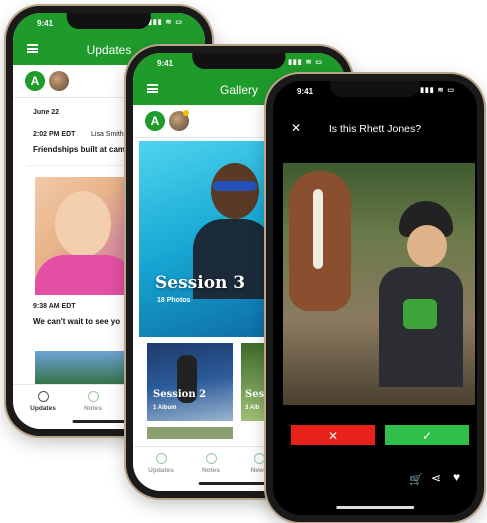 The height and width of the screenshot is (523, 487). I want to click on session-count: 3 Alb, so click(252, 408).